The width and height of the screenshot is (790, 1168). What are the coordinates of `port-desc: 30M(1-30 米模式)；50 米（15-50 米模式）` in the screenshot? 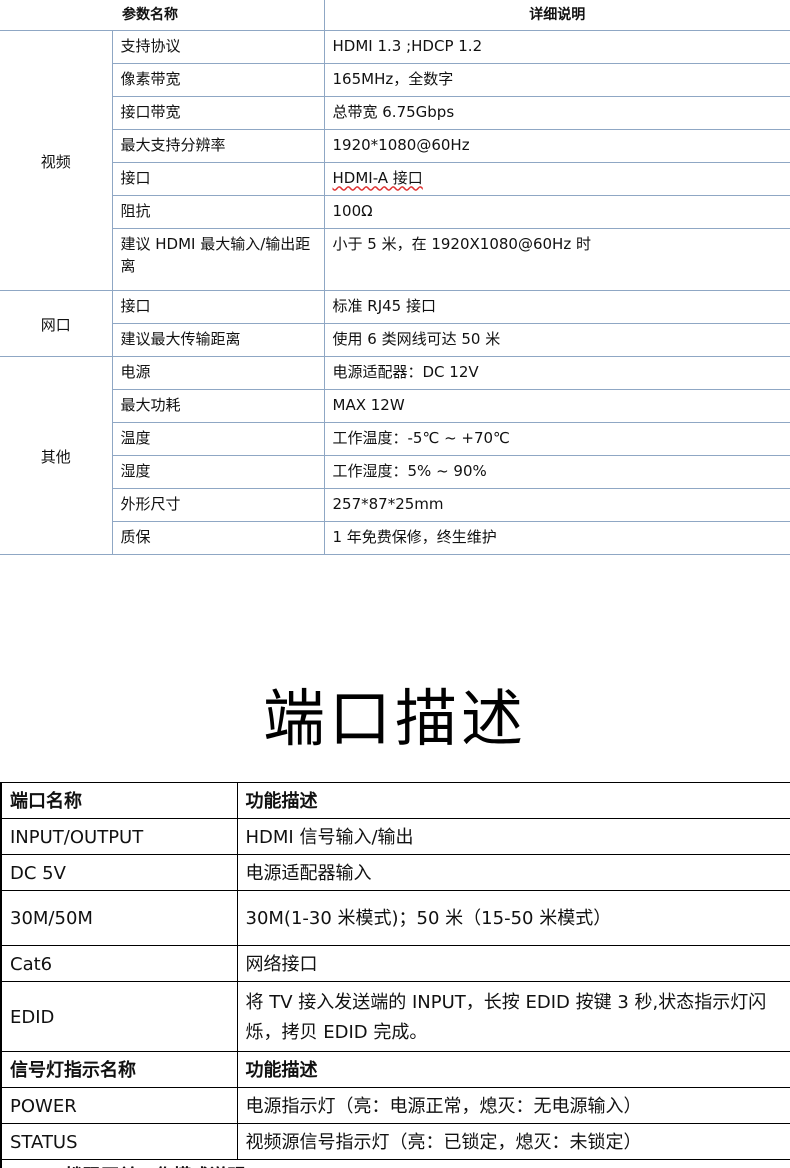 It's located at (513, 918).